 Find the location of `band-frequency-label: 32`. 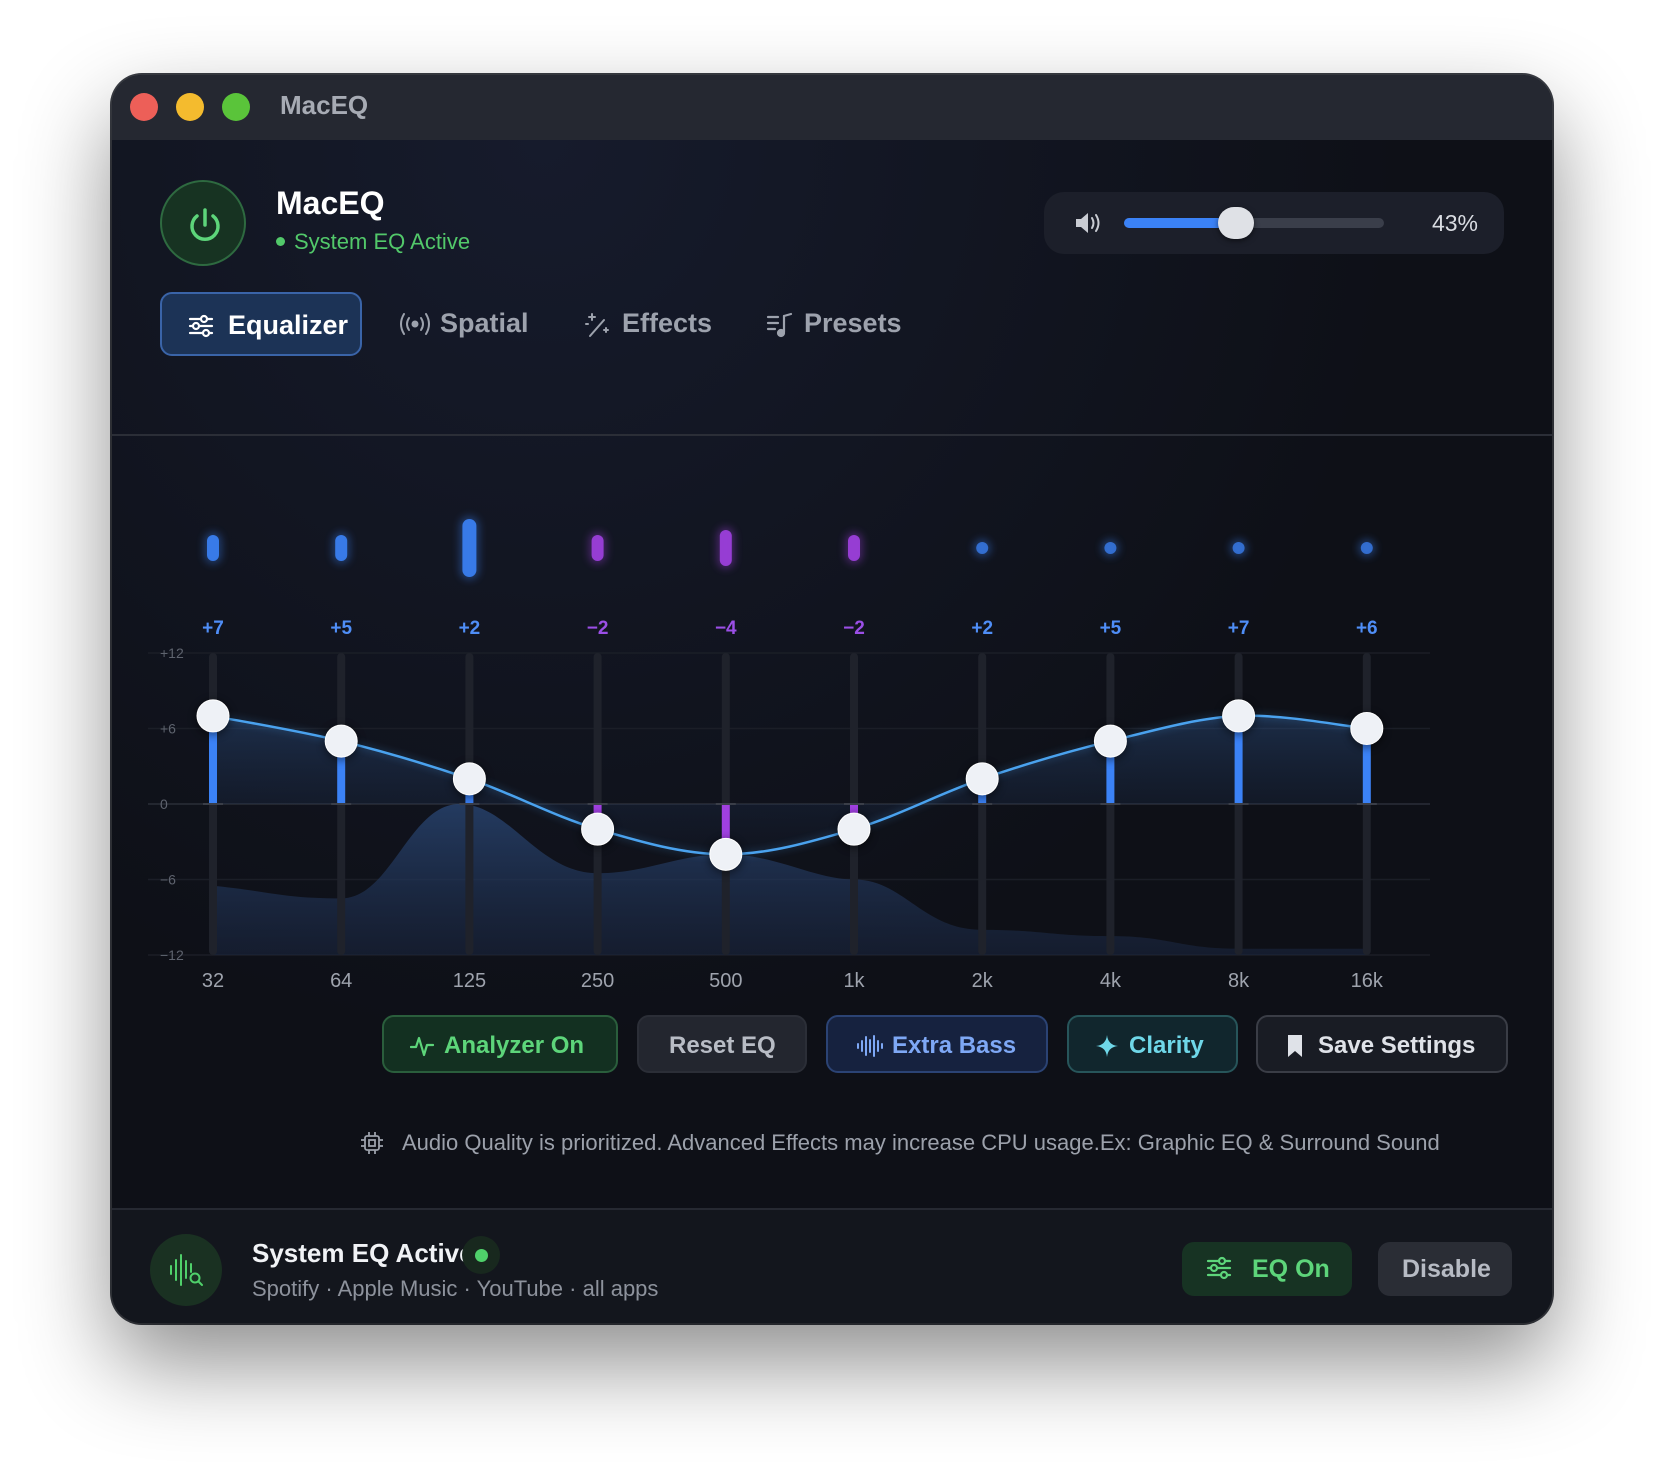

band-frequency-label: 32 is located at coordinates (213, 981).